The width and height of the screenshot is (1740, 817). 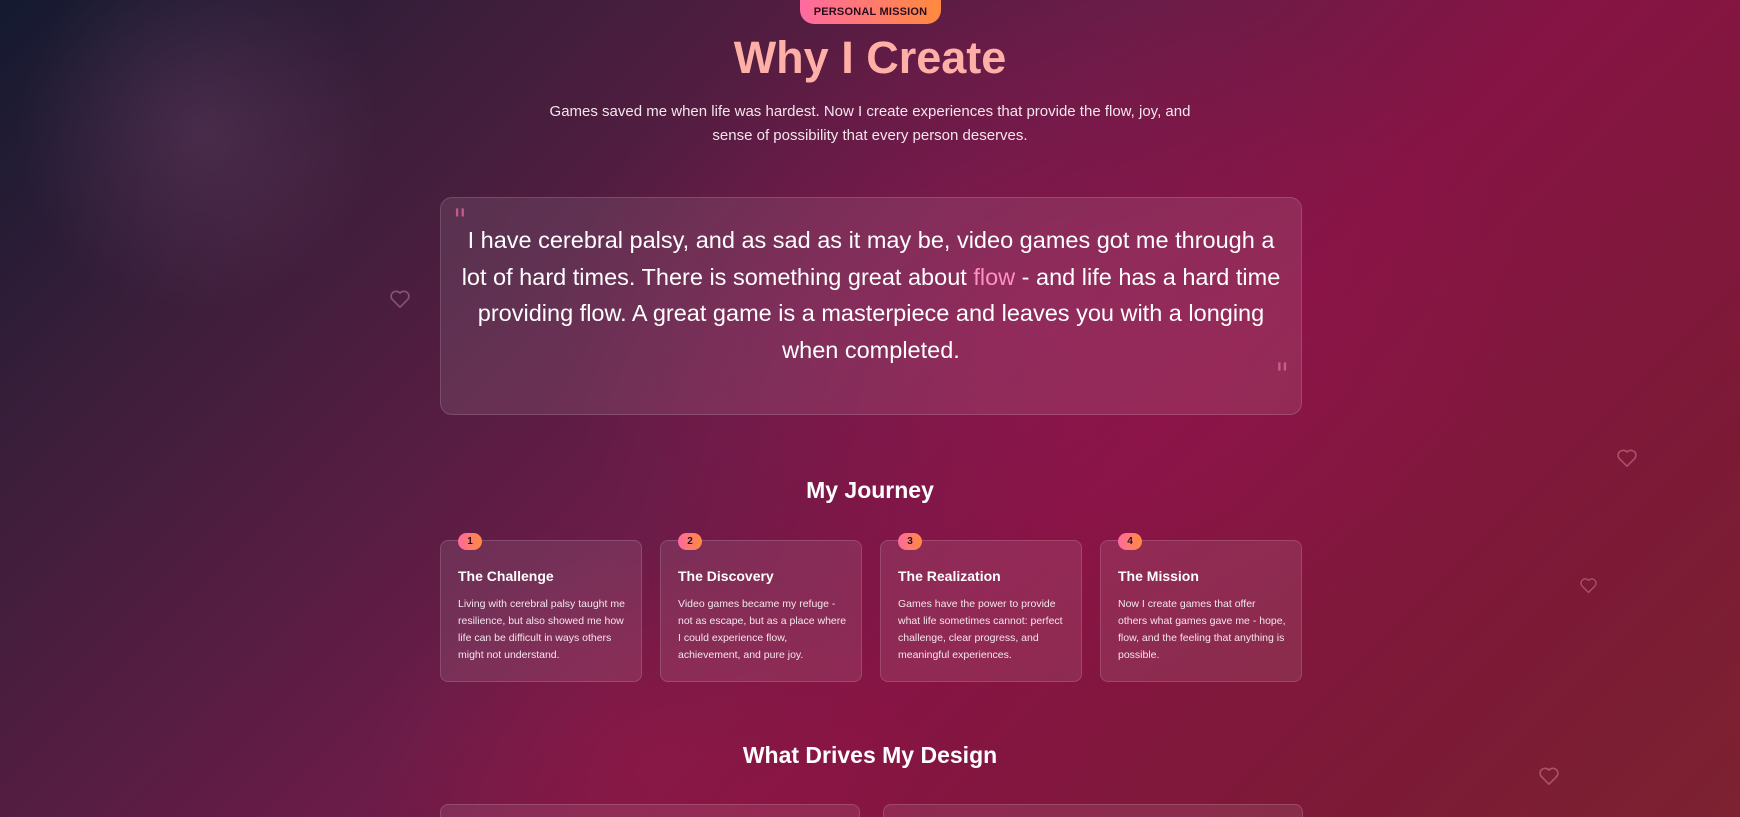 I want to click on quote-highlight: flow, so click(x=994, y=276).